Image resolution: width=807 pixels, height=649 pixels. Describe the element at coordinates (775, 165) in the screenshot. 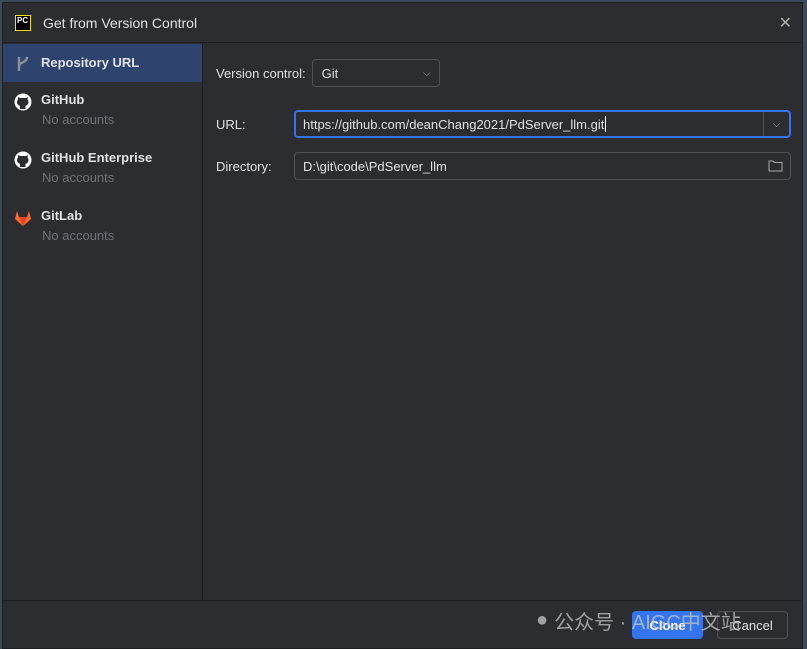

I see `folder-icon` at that location.